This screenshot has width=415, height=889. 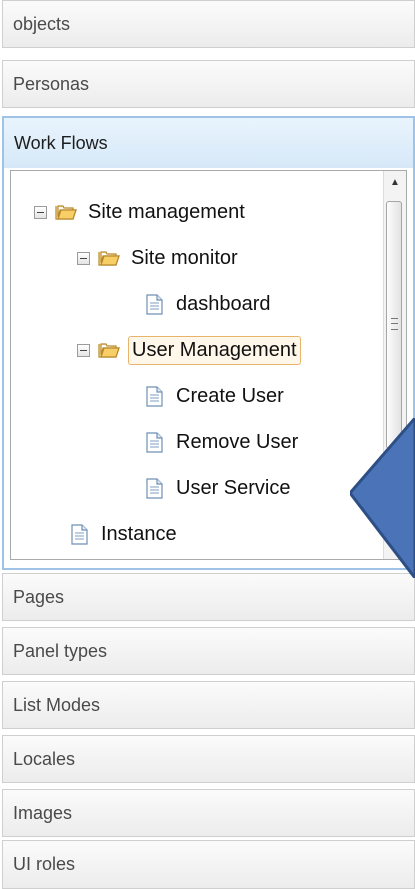 I want to click on tree-node-user-management: User Management, so click(x=189, y=350).